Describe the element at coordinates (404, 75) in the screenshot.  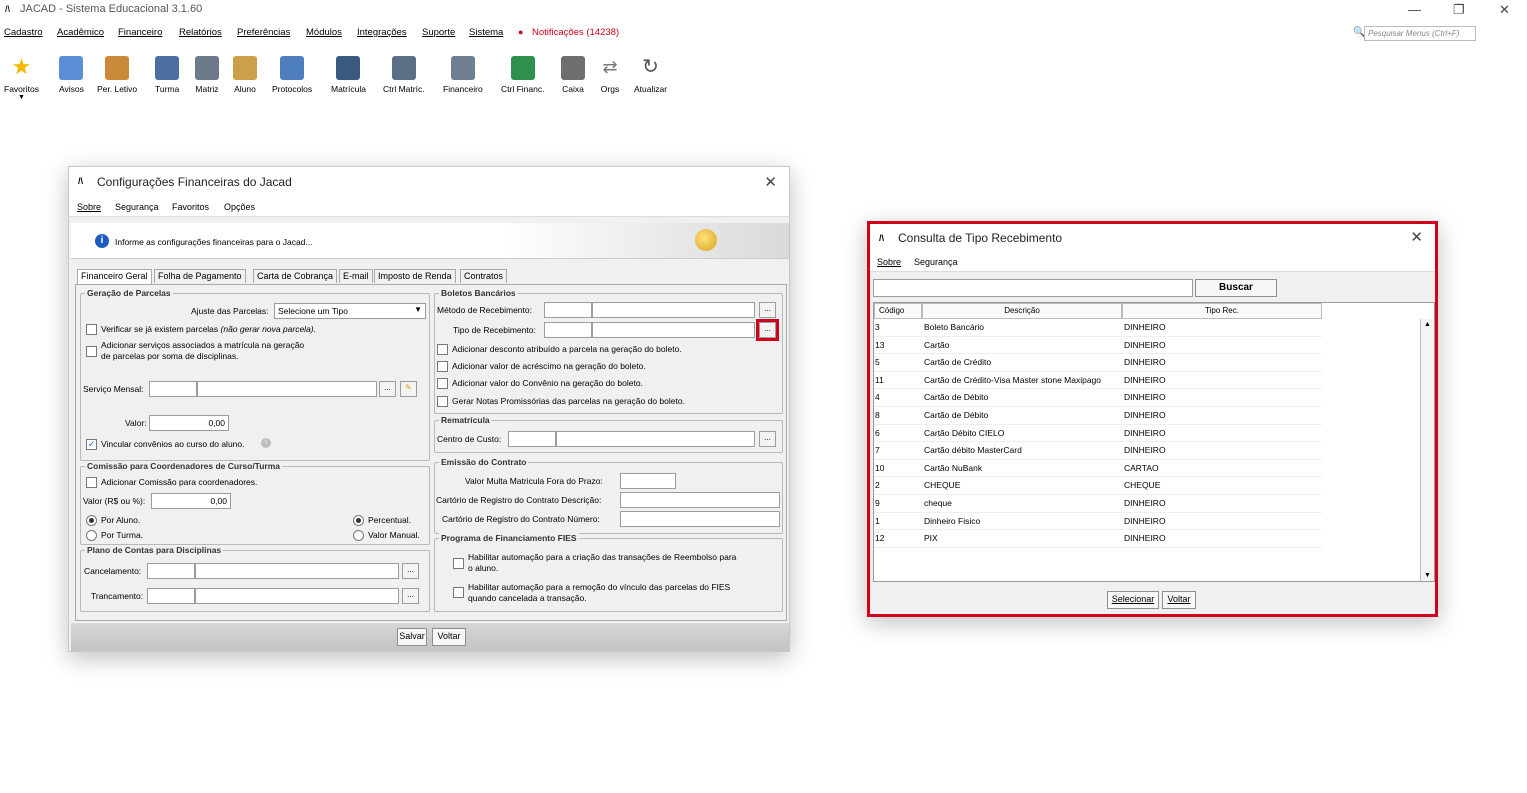
I see `toolbar-search-doc-button: Ctrl Matríc.` at that location.